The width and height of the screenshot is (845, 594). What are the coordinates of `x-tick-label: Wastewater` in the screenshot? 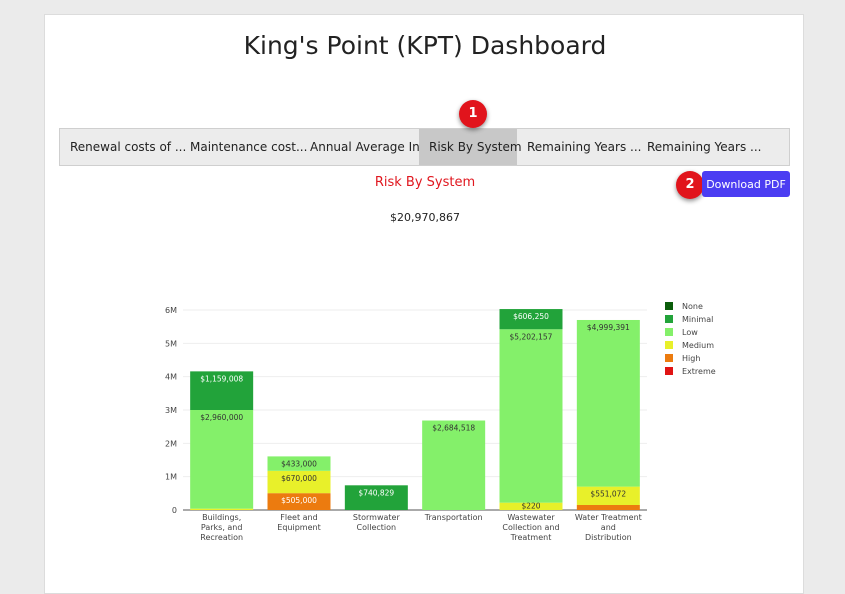 It's located at (531, 517).